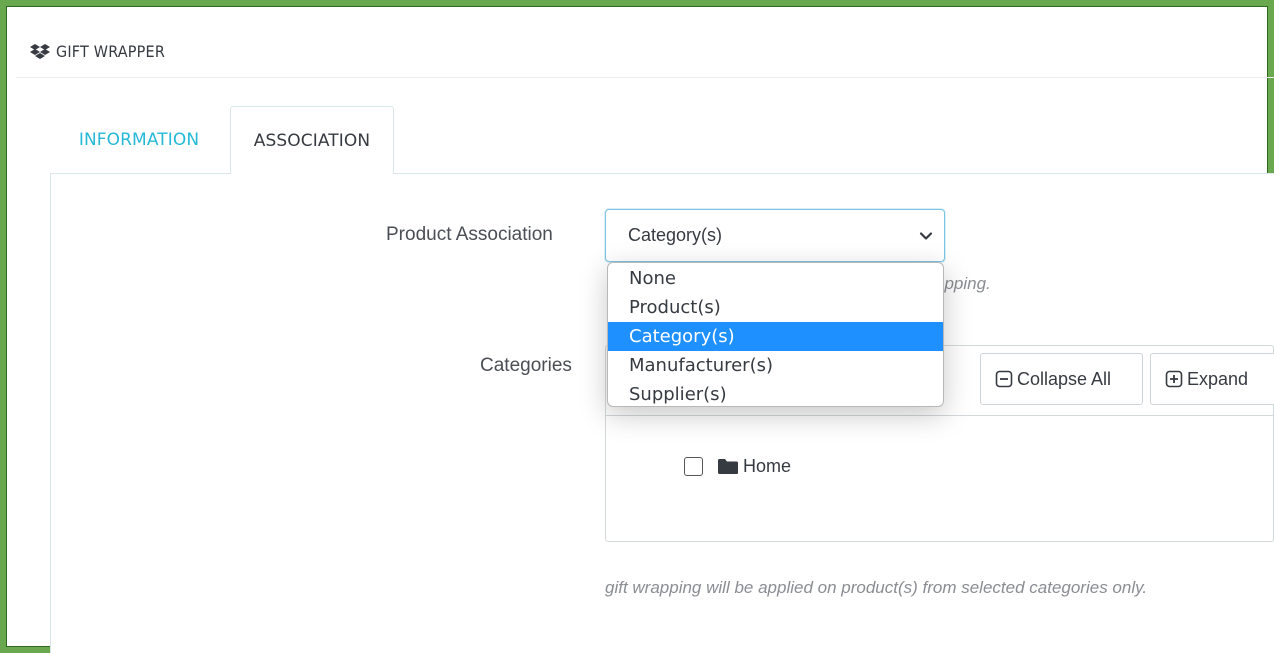 The height and width of the screenshot is (653, 1274). I want to click on categories-label: Categories, so click(526, 365).